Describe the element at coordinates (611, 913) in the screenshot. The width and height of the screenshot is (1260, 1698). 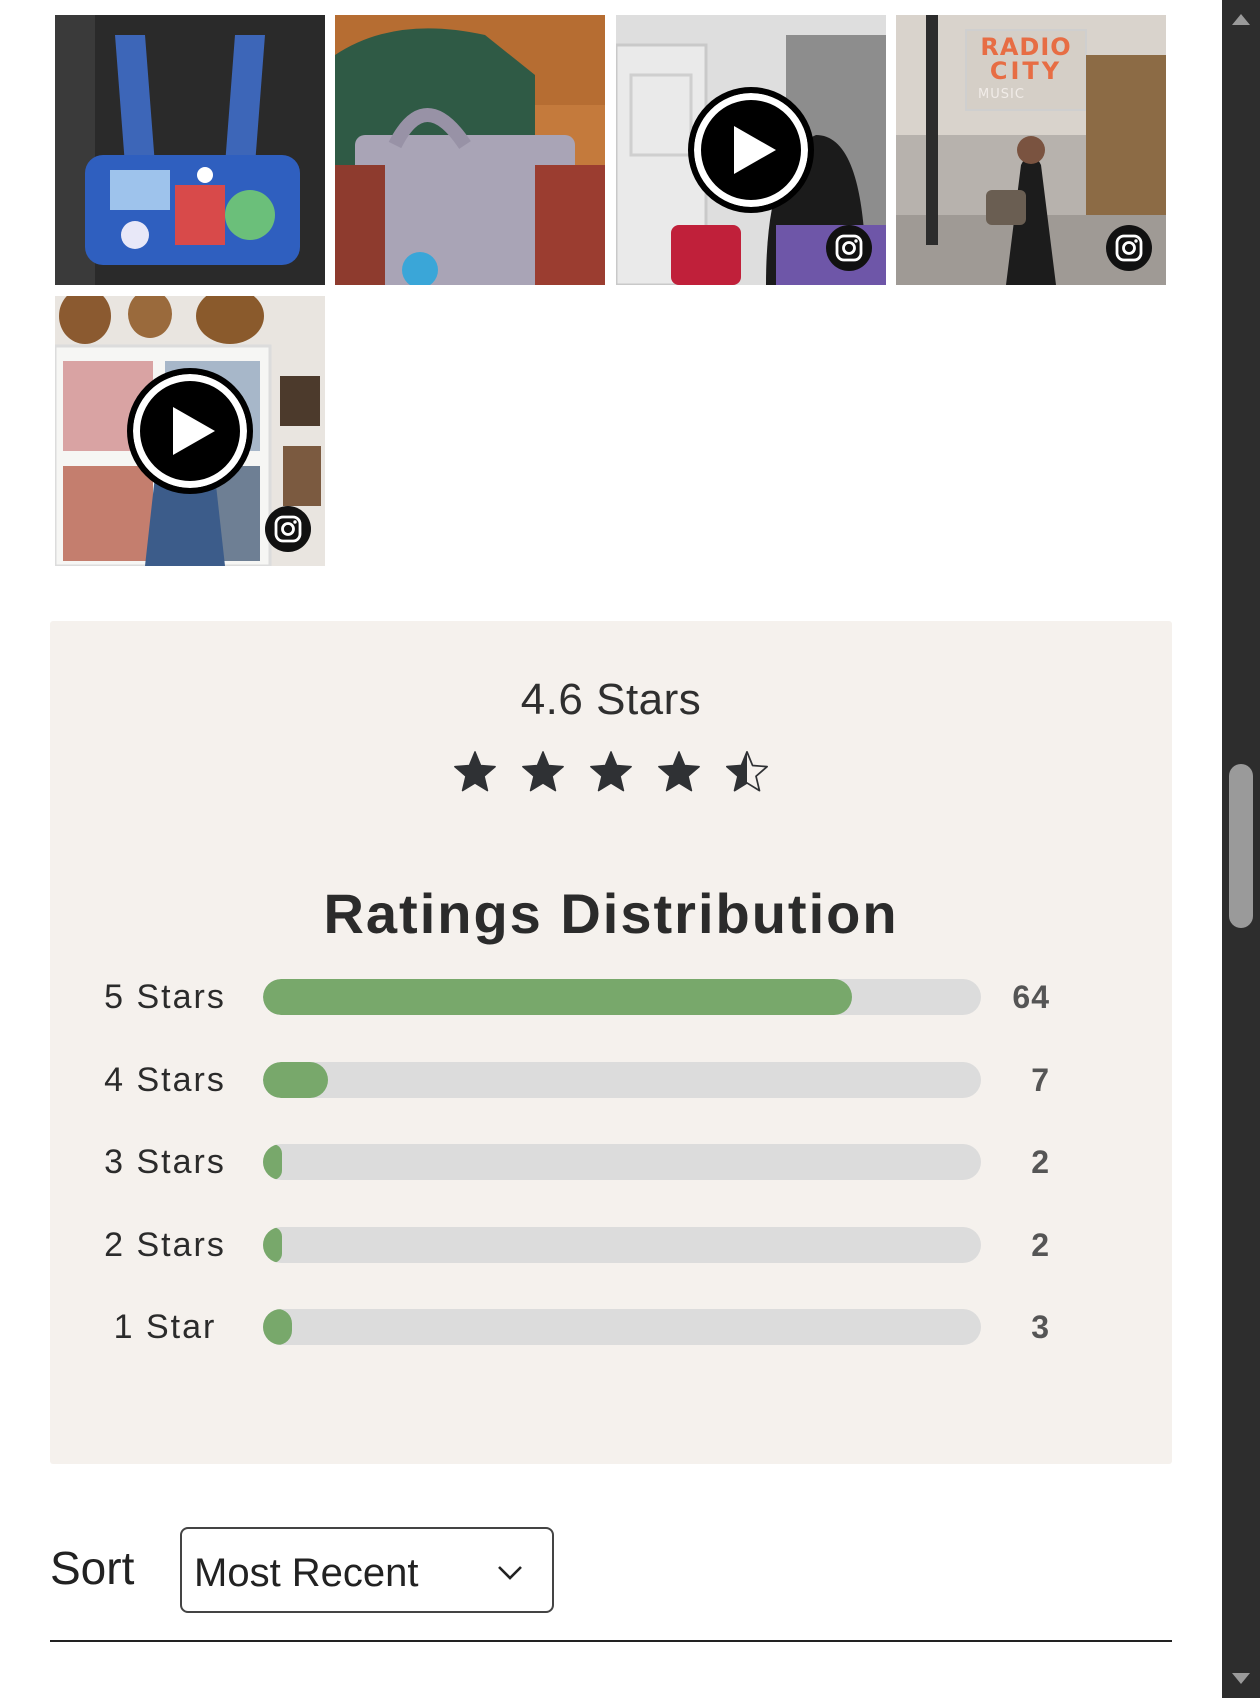
I see `ratings-distribution-title: Ratings Distribution` at that location.